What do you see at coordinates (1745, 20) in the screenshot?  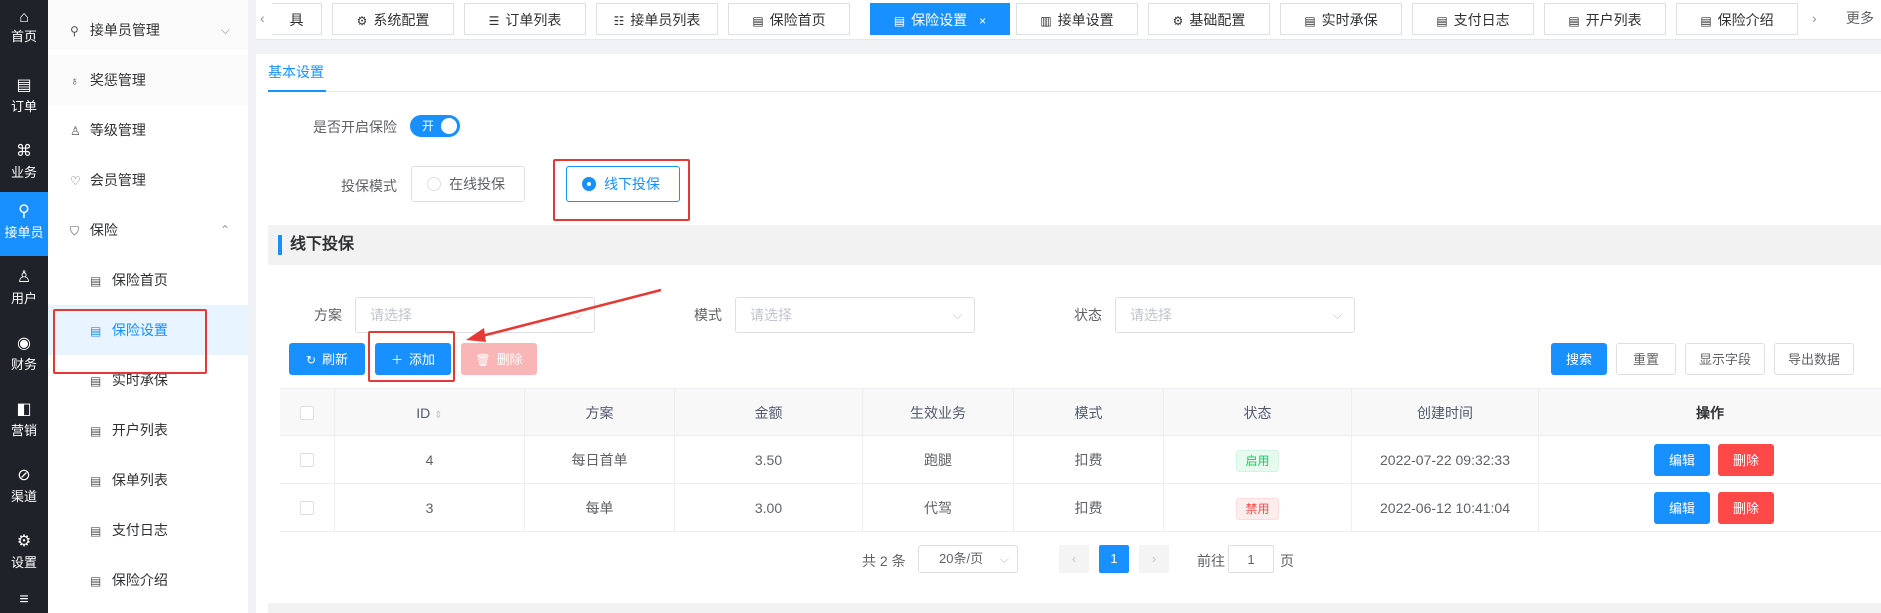 I see `tab-label: 保险介绍` at bounding box center [1745, 20].